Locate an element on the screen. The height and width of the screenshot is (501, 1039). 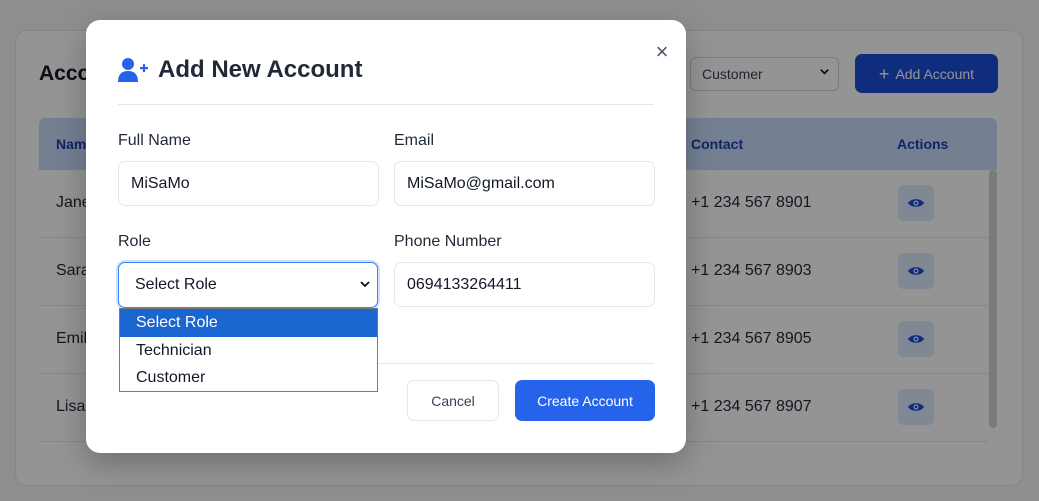
email-label: Email is located at coordinates (414, 140).